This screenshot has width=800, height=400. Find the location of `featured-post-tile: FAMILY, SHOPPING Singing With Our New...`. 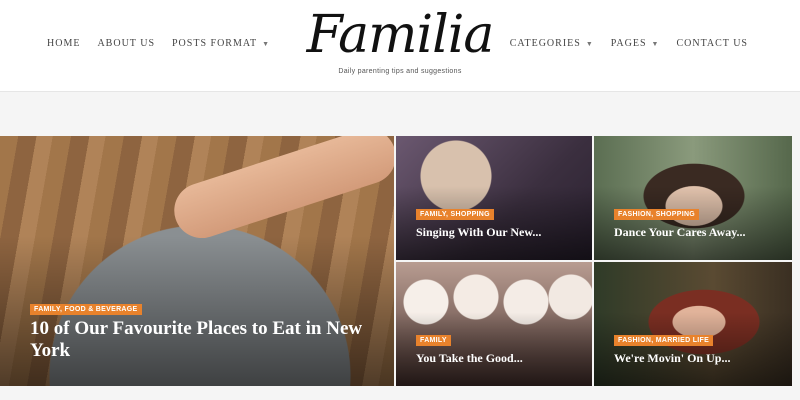

featured-post-tile: FAMILY, SHOPPING Singing With Our New... is located at coordinates (494, 198).